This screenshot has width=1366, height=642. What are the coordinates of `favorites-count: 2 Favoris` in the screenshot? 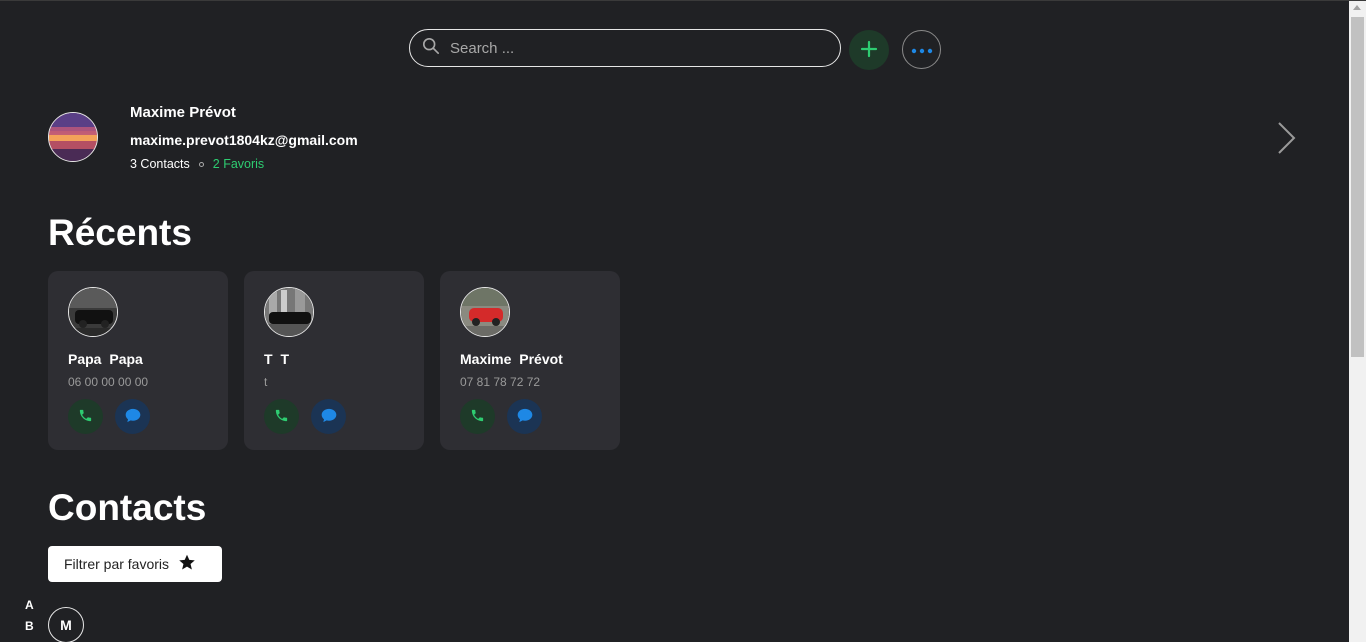 It's located at (238, 164).